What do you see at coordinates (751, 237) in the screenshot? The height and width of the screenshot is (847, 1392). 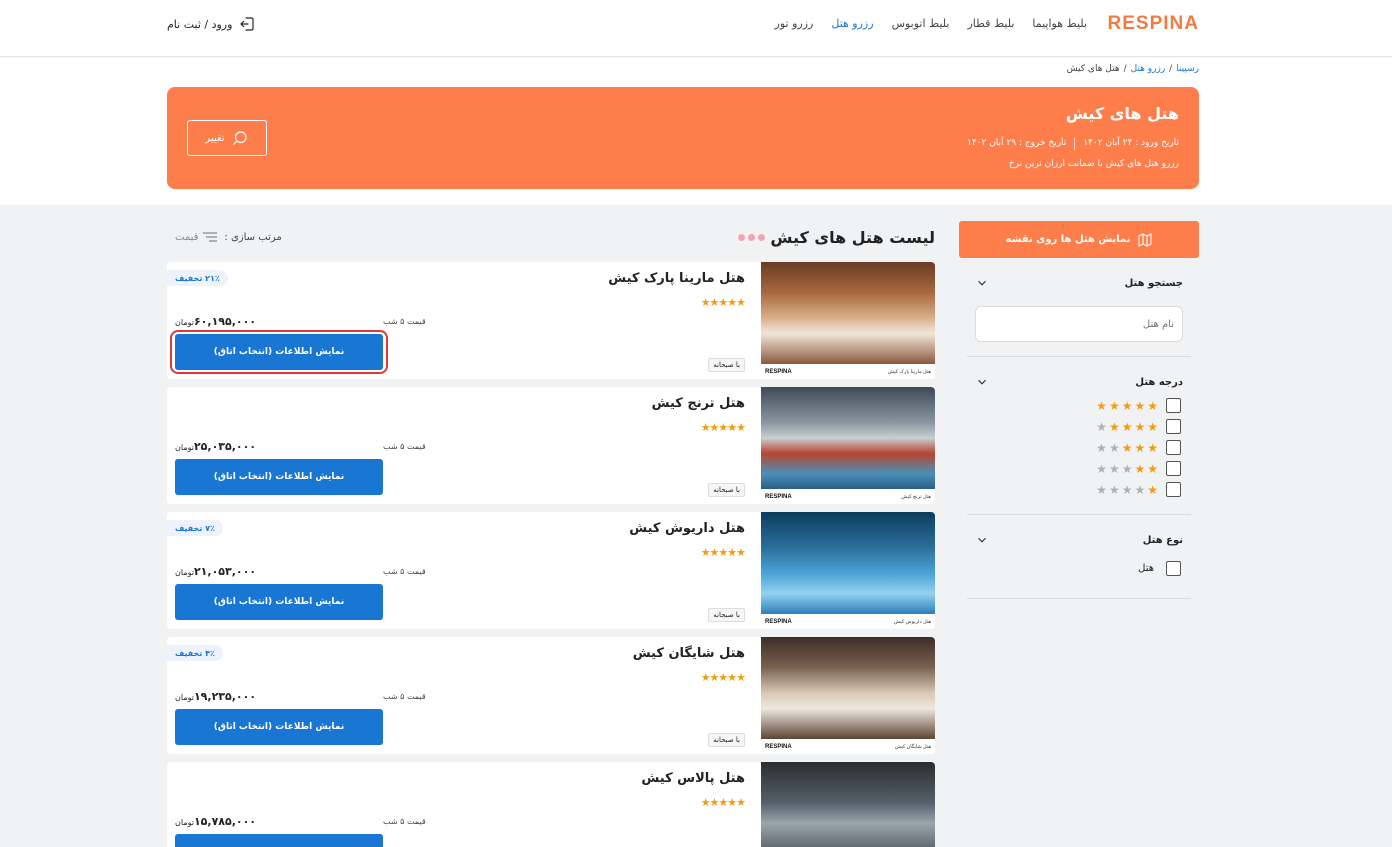 I see `loading-dots-icon` at bounding box center [751, 237].